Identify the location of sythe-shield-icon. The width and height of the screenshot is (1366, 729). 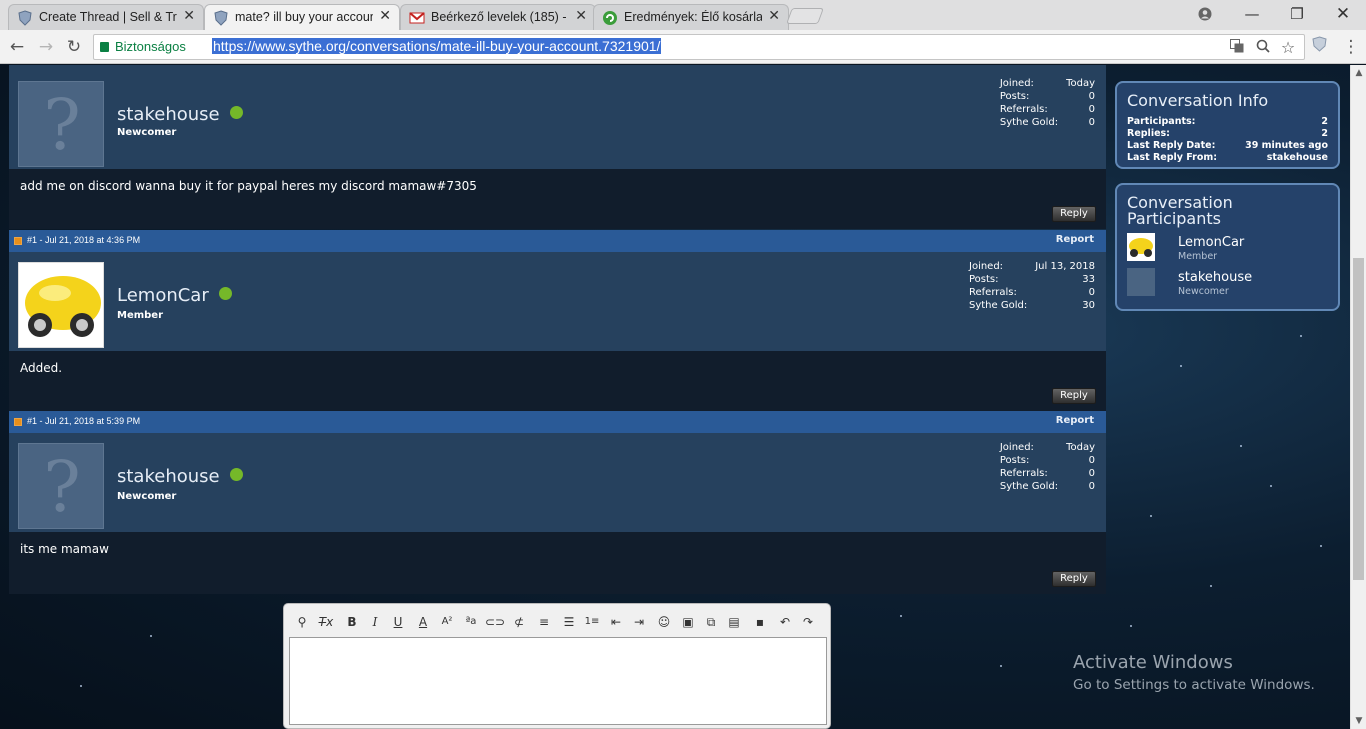
(25, 18).